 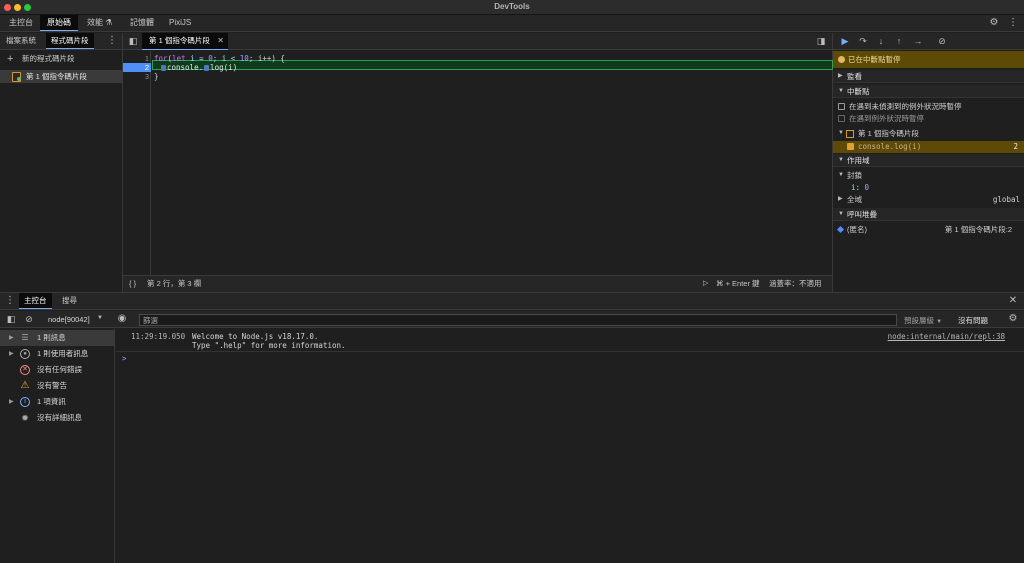 I want to click on sidebar-item-label: 沒有警告, so click(x=52, y=385).